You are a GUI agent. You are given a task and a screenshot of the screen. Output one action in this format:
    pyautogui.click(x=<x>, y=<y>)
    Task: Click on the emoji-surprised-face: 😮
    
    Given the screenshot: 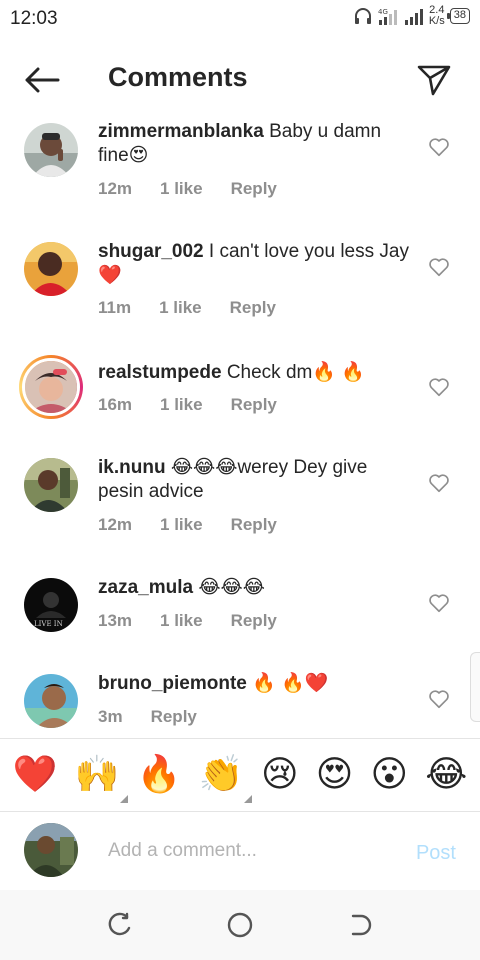 What is the action you would take?
    pyautogui.click(x=390, y=775)
    